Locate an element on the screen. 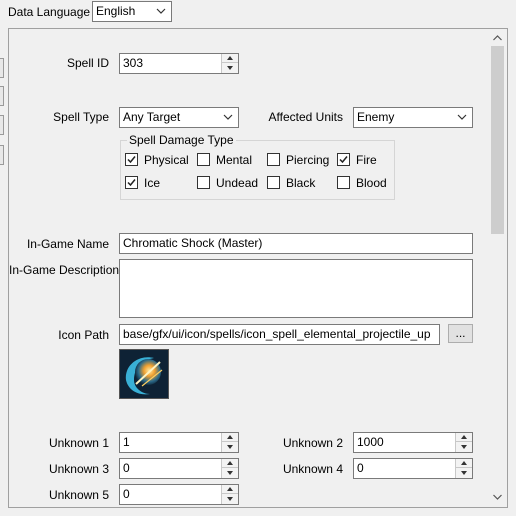 The height and width of the screenshot is (516, 516). undead-checkbox is located at coordinates (203, 182).